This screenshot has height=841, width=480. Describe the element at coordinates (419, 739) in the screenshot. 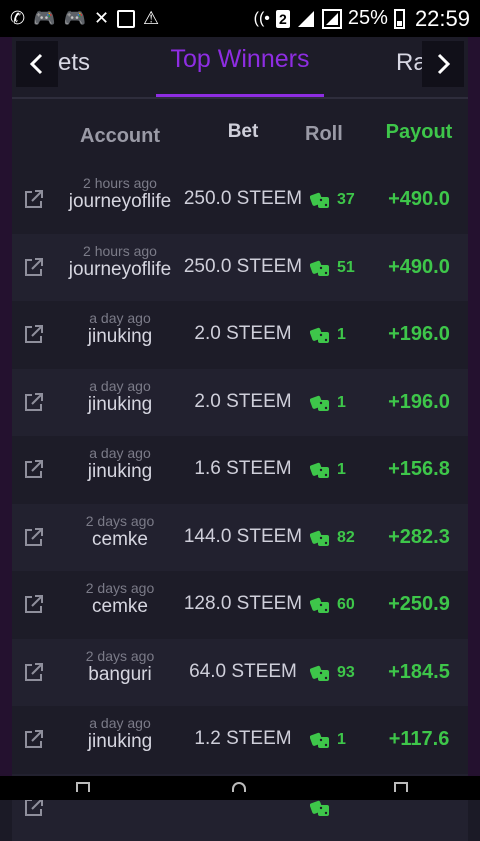

I see `payout-amount: +117.6` at that location.